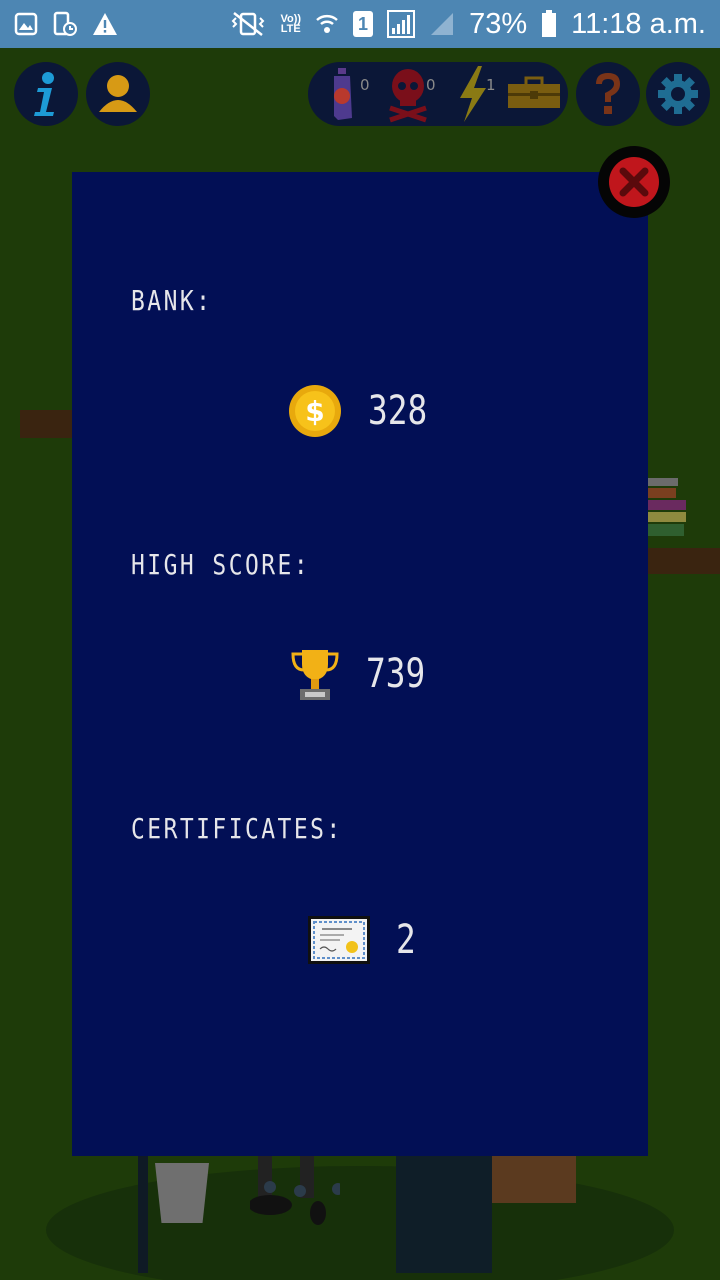 The image size is (720, 1280). Describe the element at coordinates (105, 24) in the screenshot. I see `warning-icon` at that location.